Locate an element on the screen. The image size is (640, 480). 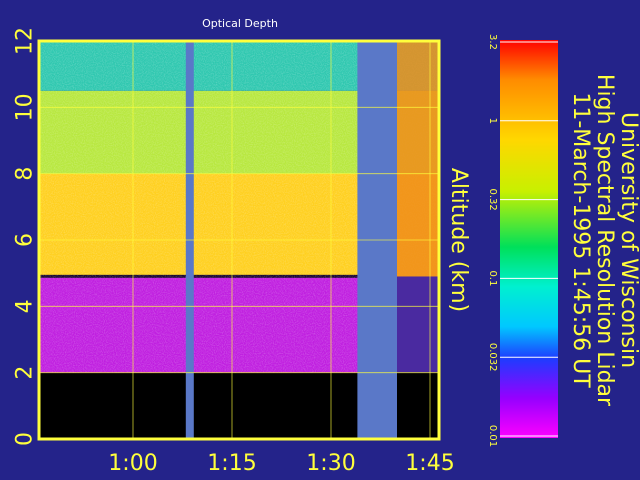
post-gap-black is located at coordinates (418, 405).